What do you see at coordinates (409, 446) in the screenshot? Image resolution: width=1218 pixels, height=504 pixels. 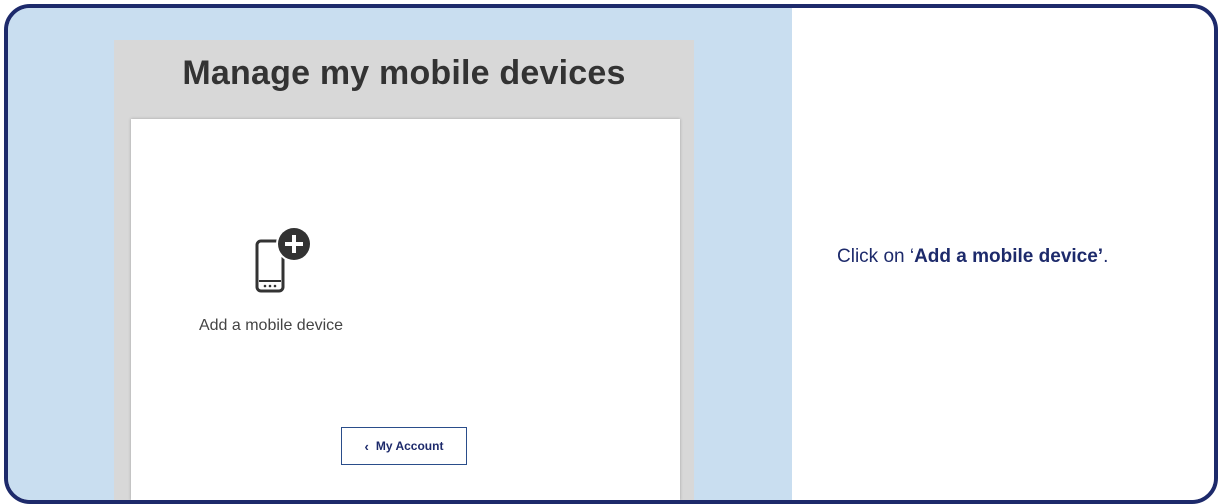 I see `my-account-label: My Account` at bounding box center [409, 446].